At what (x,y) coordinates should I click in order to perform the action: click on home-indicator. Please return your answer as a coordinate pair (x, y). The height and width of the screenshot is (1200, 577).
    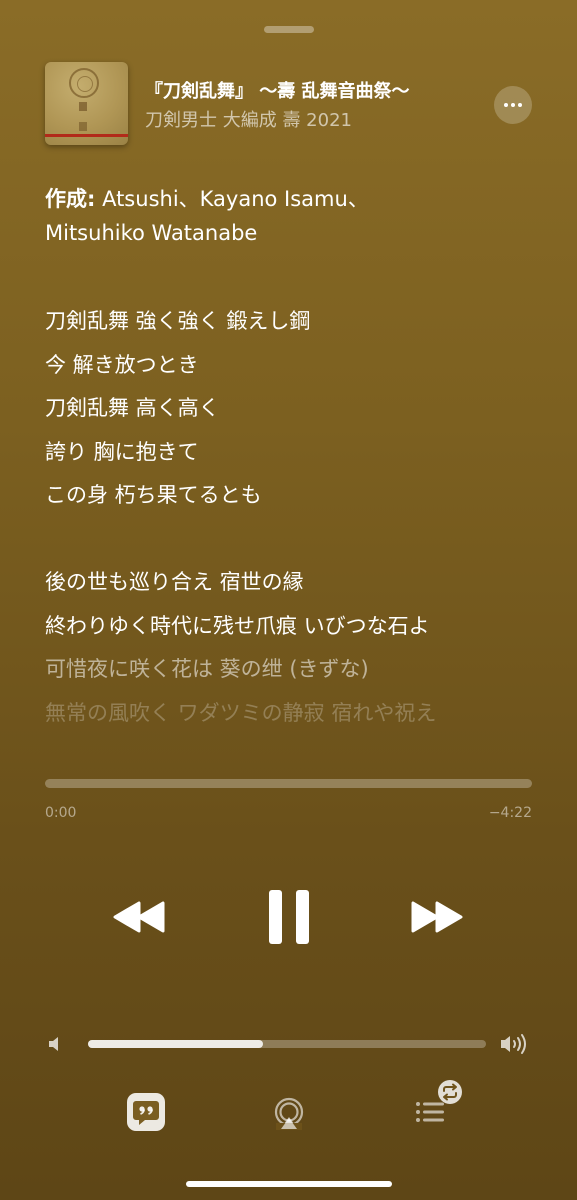
    Looking at the image, I should click on (289, 1184).